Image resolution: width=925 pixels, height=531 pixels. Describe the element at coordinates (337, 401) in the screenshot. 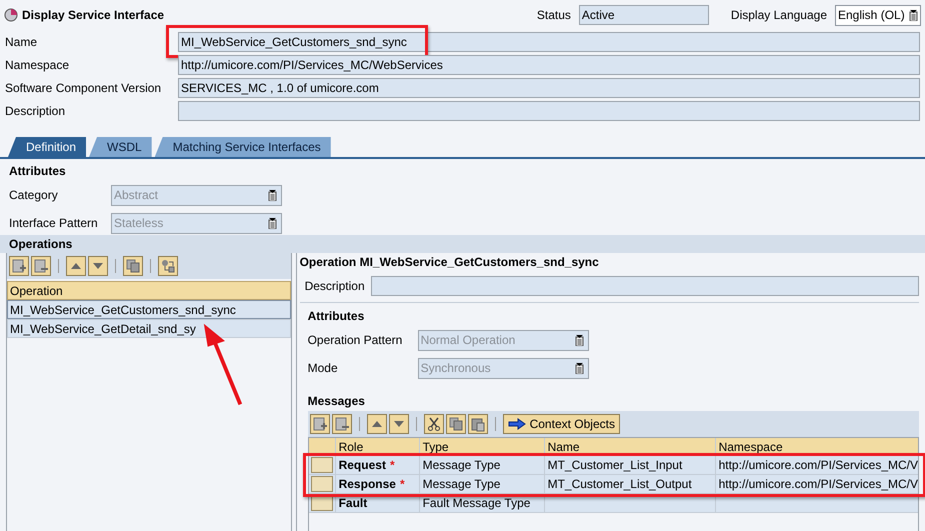

I see `section-title: Messages` at that location.